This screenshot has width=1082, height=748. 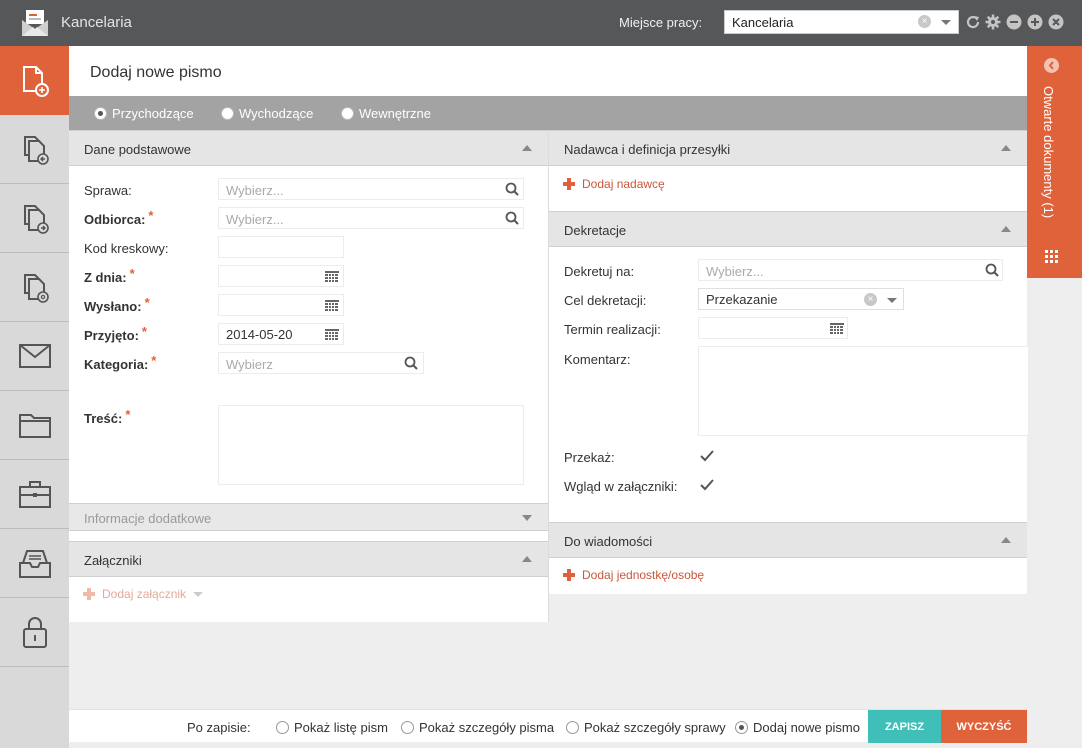 I want to click on after-radio-case: Pokaż szczegóły sprawy, so click(x=646, y=727).